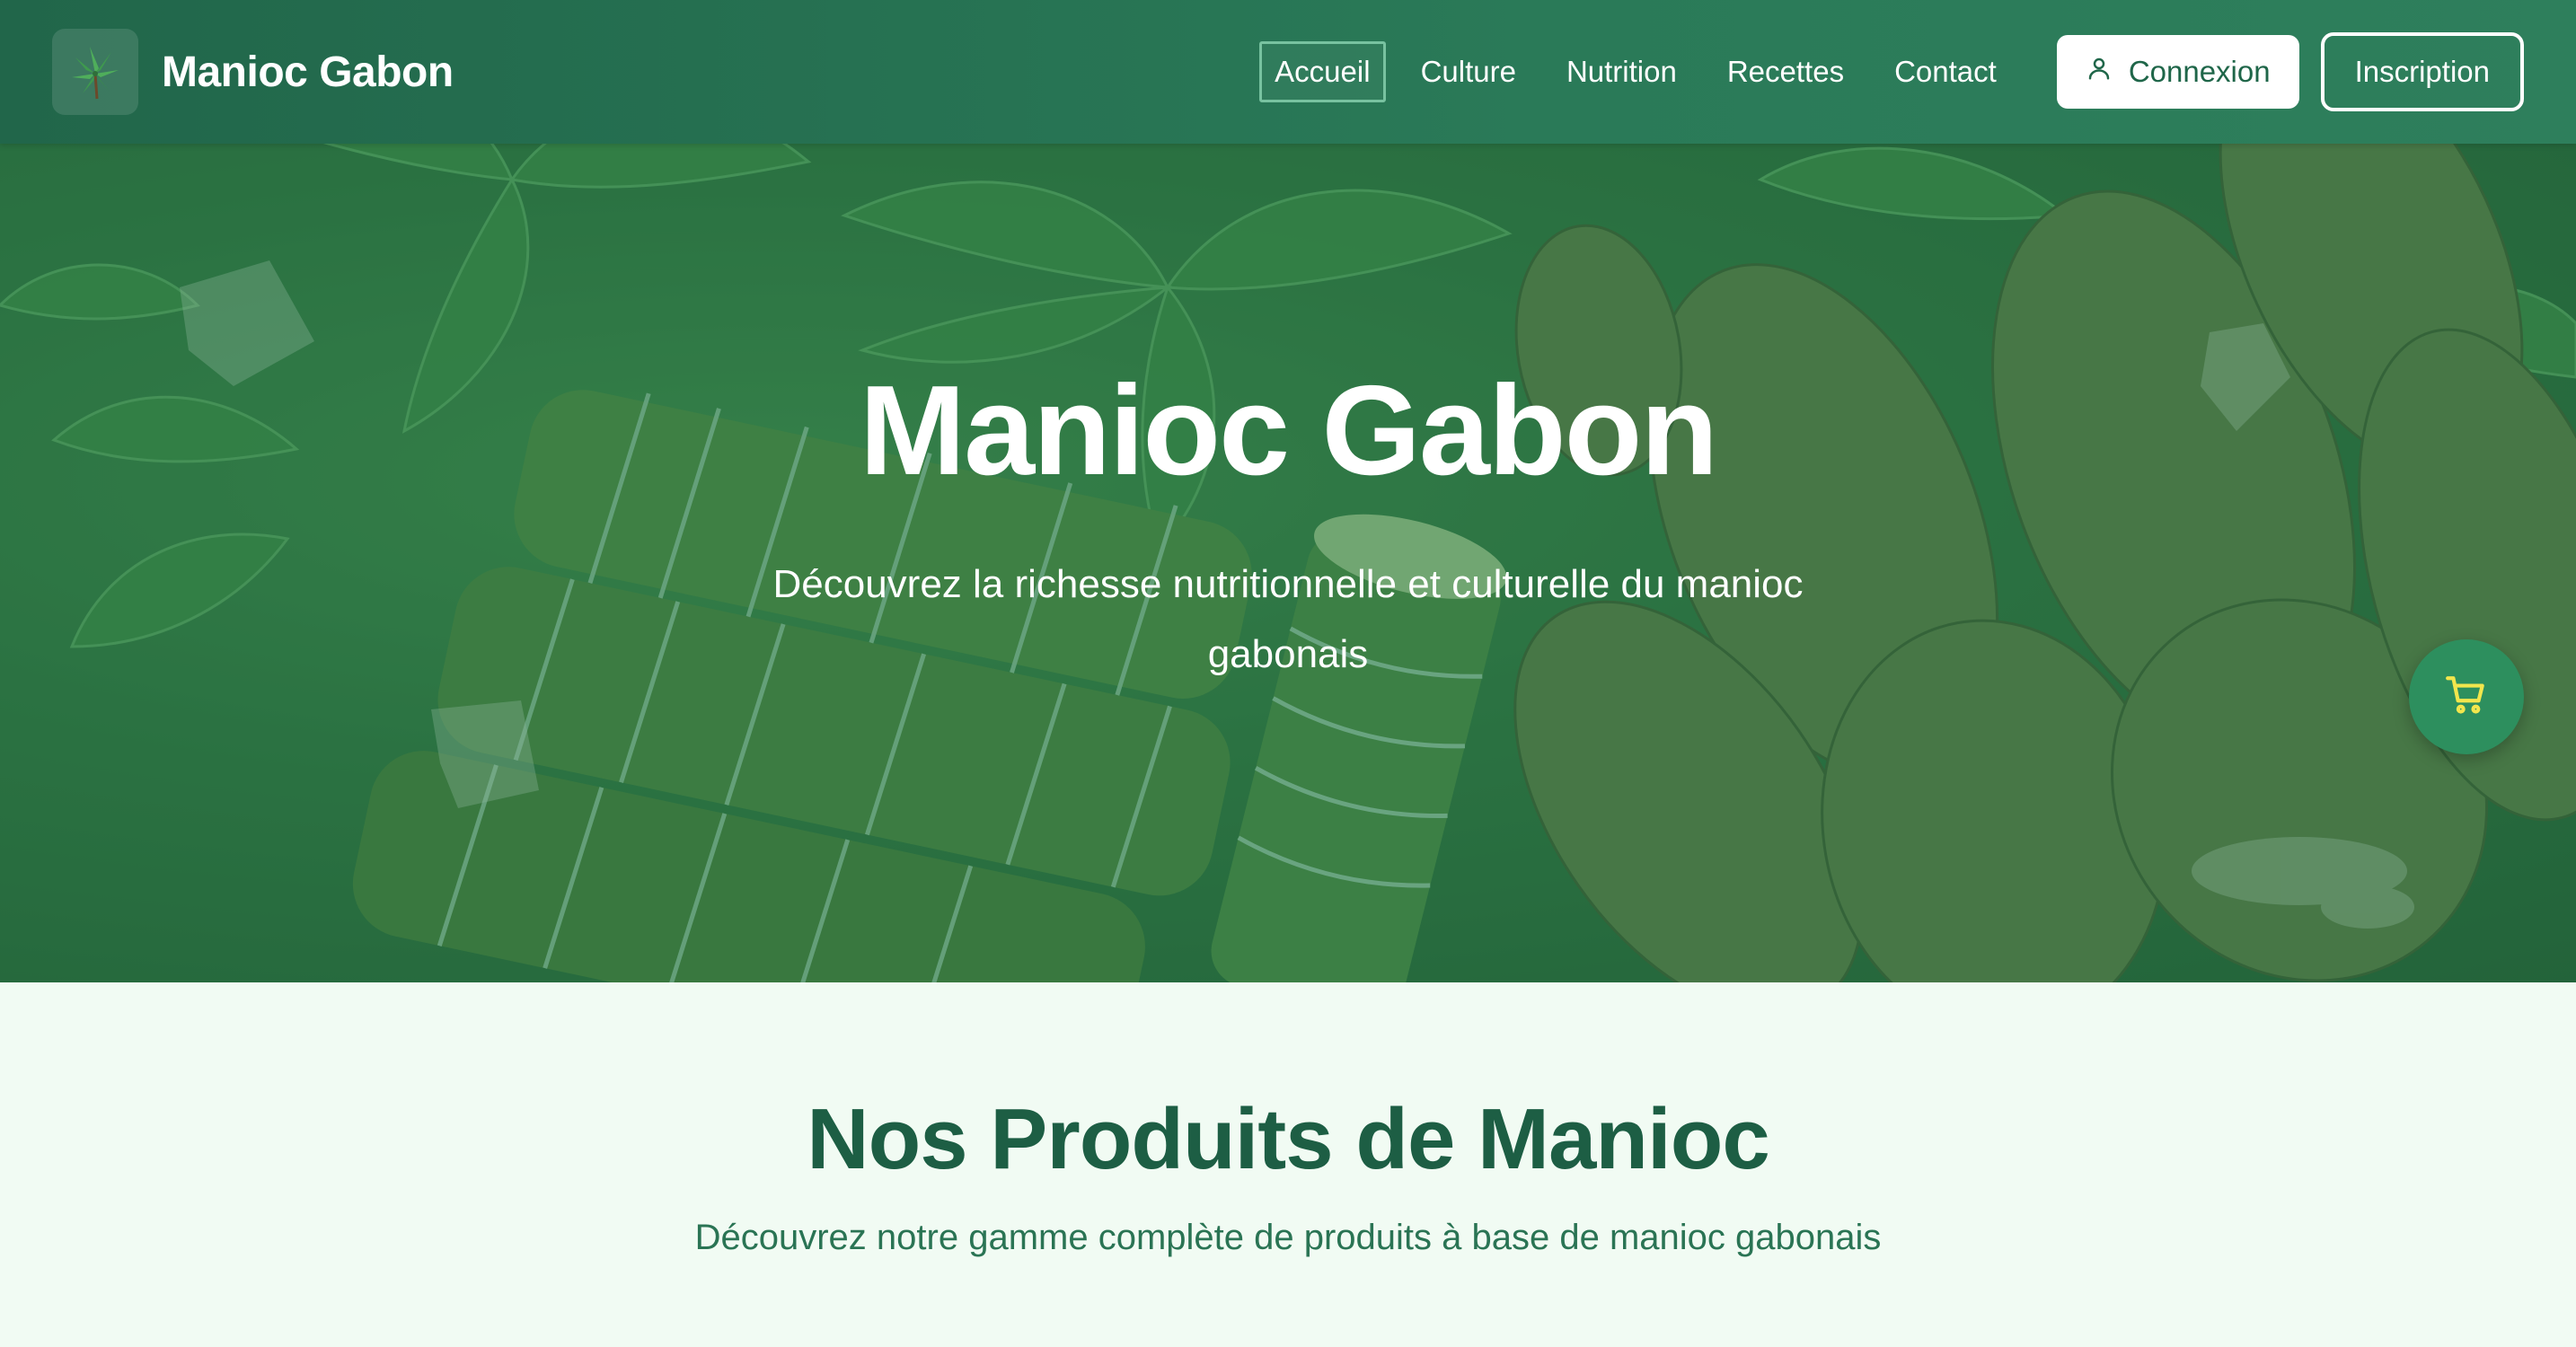 This screenshot has width=2576, height=1347. Describe the element at coordinates (1785, 71) in the screenshot. I see `nav-link-recettes: Recettes` at that location.